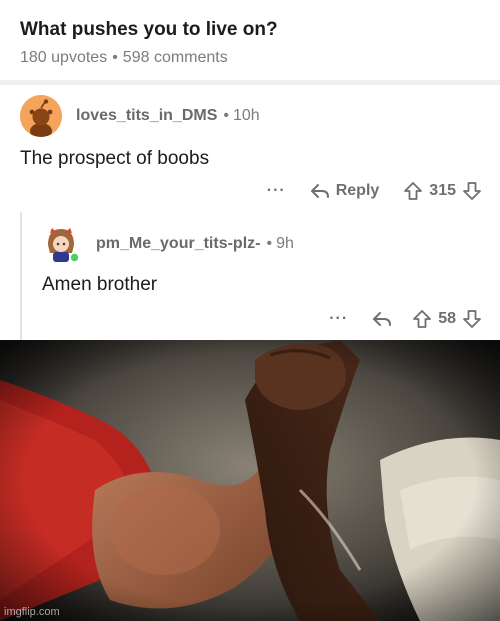  I want to click on online-status-icon, so click(74, 257).